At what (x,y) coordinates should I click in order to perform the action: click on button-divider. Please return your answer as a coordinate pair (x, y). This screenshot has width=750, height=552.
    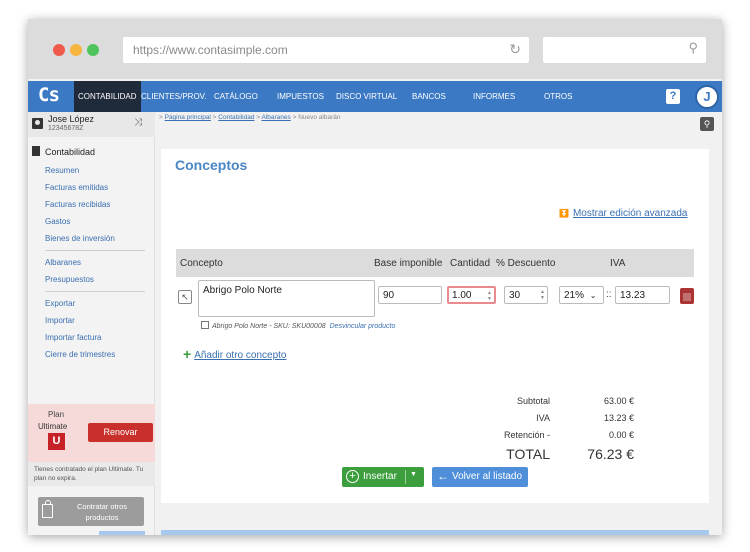
    Looking at the image, I should click on (405, 477).